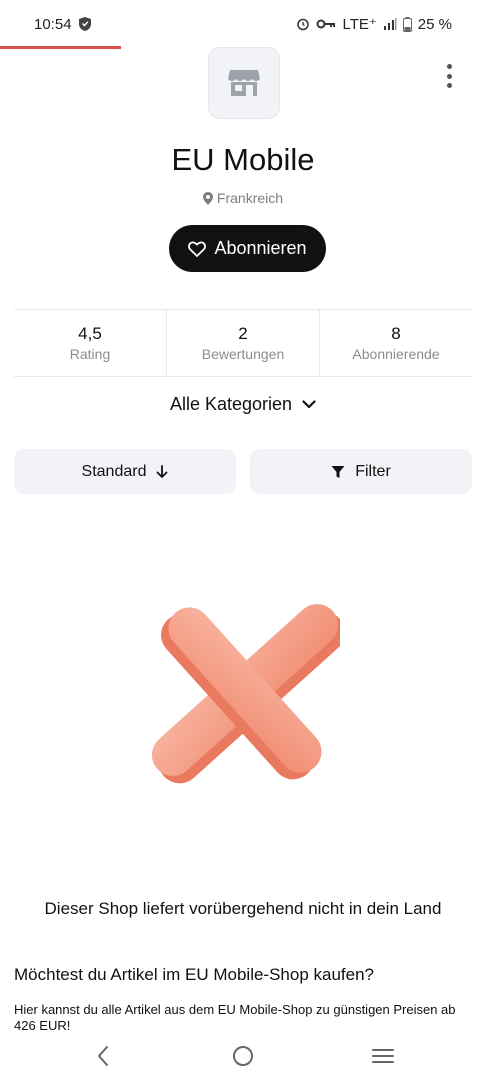 This screenshot has width=486, height=1080. Describe the element at coordinates (114, 471) in the screenshot. I see `sort-label: Standard` at that location.